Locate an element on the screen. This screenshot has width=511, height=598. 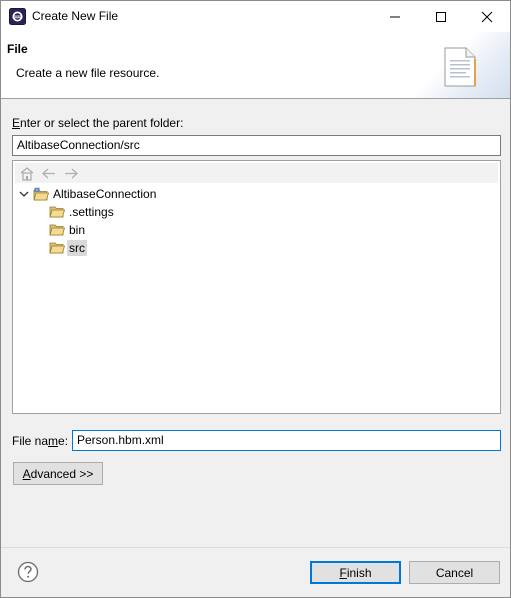
eclipse-app-icon is located at coordinates (17, 16).